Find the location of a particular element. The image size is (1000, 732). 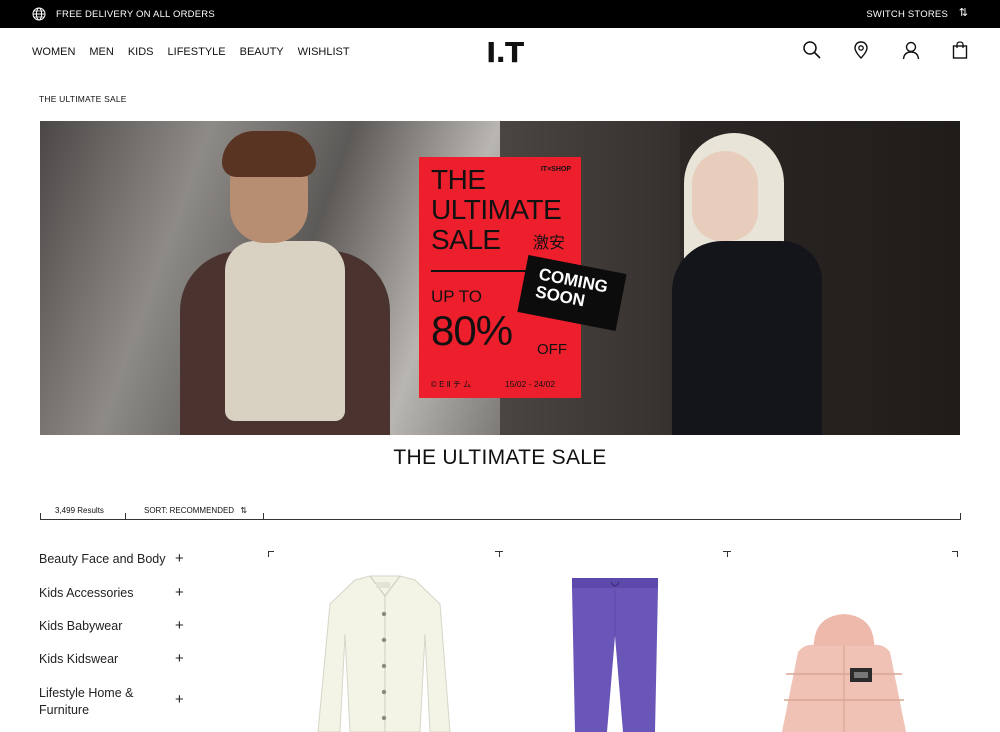

sort-dropdown: SORT: RECOMMENDED ⇅ is located at coordinates (195, 510).